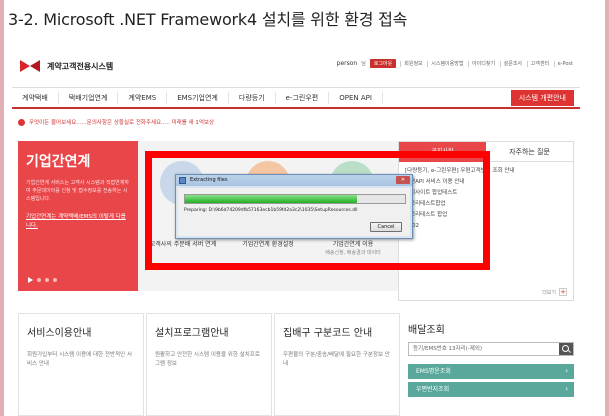  I want to click on installer-icon, so click(182, 180).